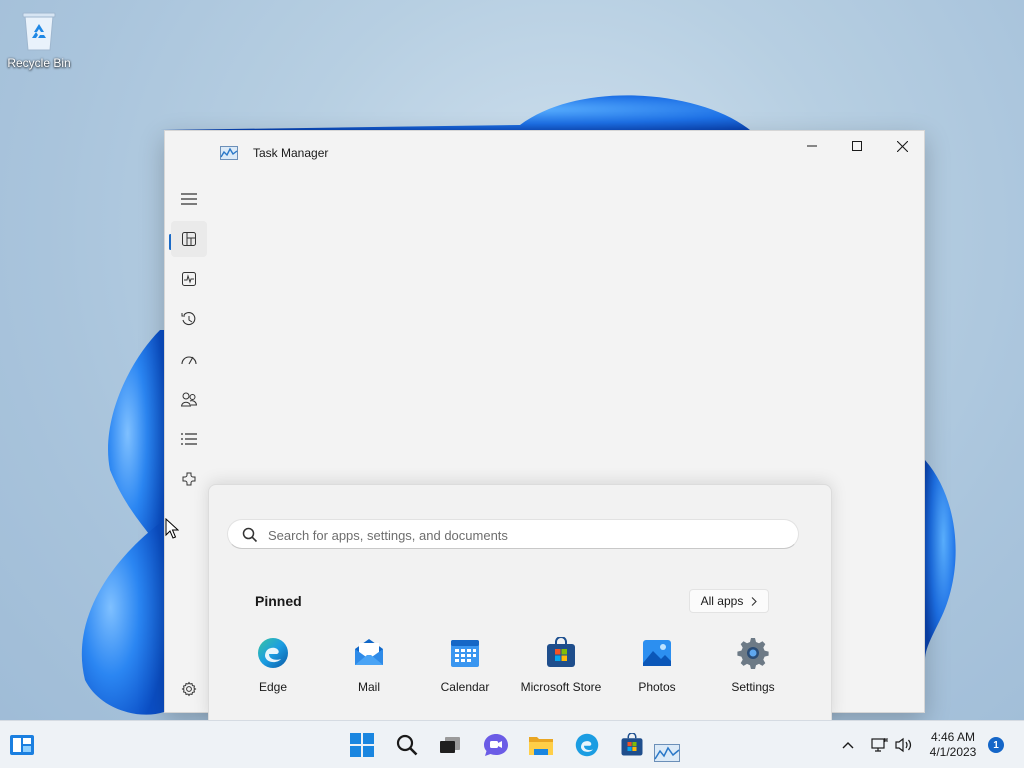 Image resolution: width=1024 pixels, height=768 pixels. I want to click on settings-icon, so click(753, 654).